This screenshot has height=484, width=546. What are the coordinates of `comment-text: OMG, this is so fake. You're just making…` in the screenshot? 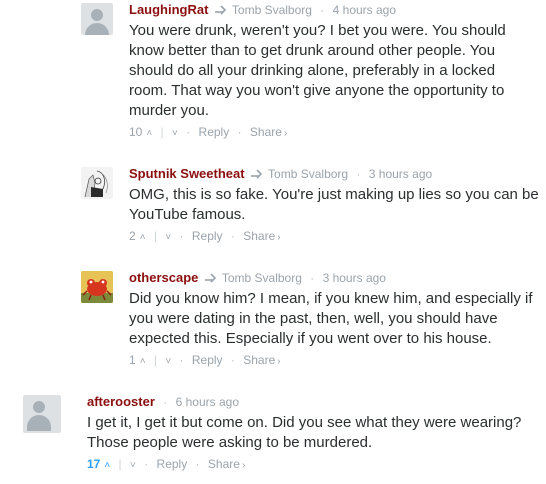 It's located at (334, 204).